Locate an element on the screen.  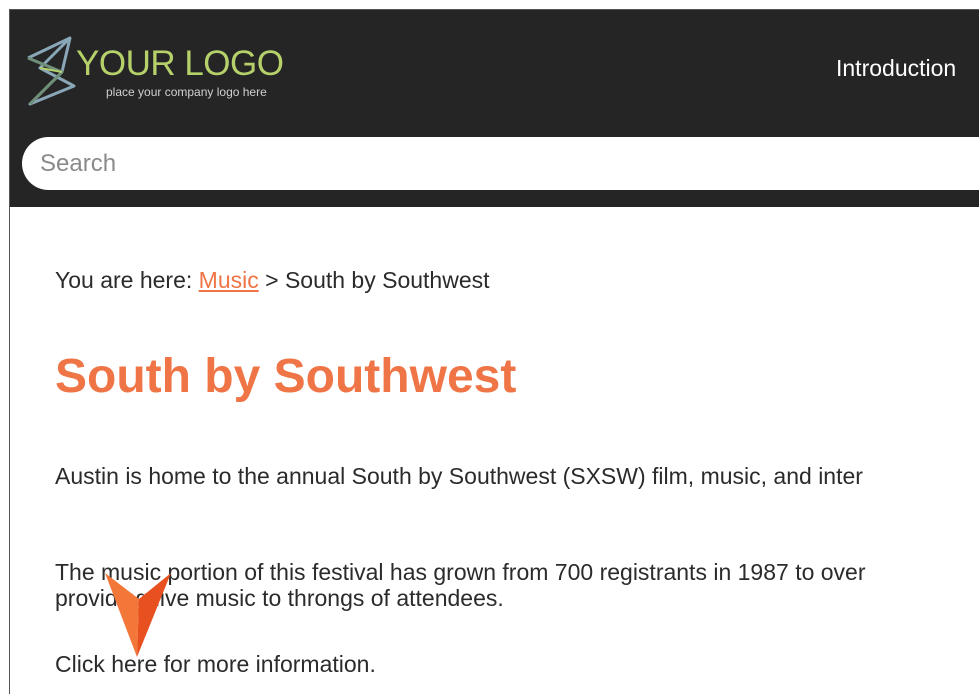
search-input is located at coordinates (500, 163).